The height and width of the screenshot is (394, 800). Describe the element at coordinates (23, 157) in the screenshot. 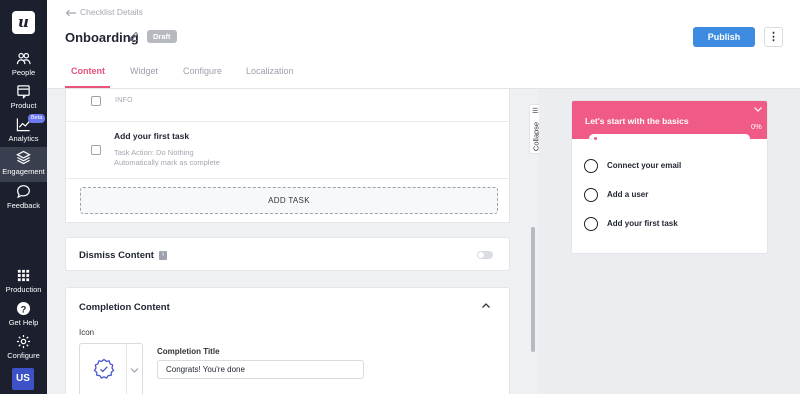

I see `layers-icon` at that location.